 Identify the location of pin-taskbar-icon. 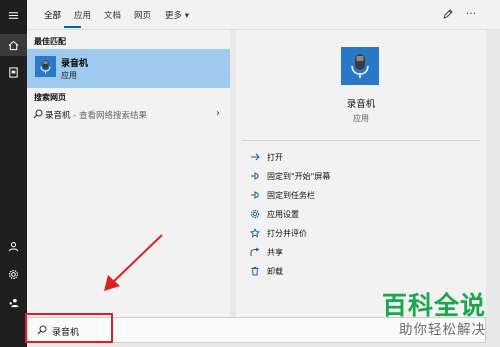
(254, 195).